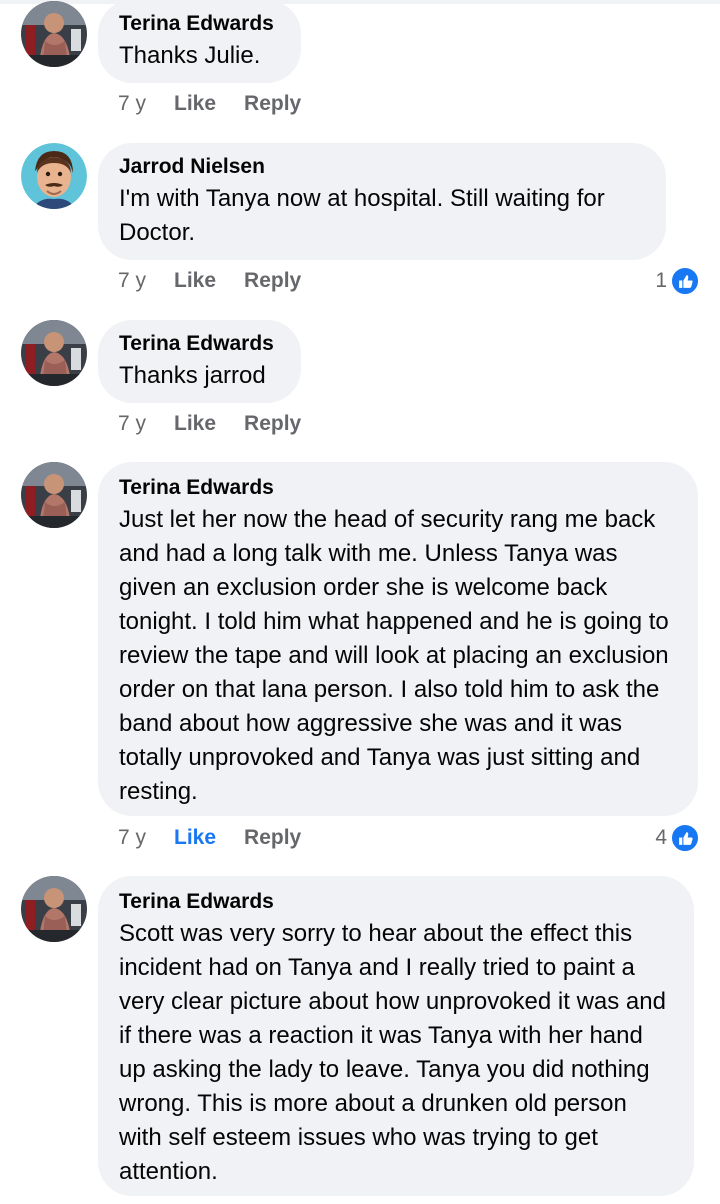 The width and height of the screenshot is (720, 1204). I want to click on comment-bubble: Terina Edwards Thanks jarrod, so click(199, 361).